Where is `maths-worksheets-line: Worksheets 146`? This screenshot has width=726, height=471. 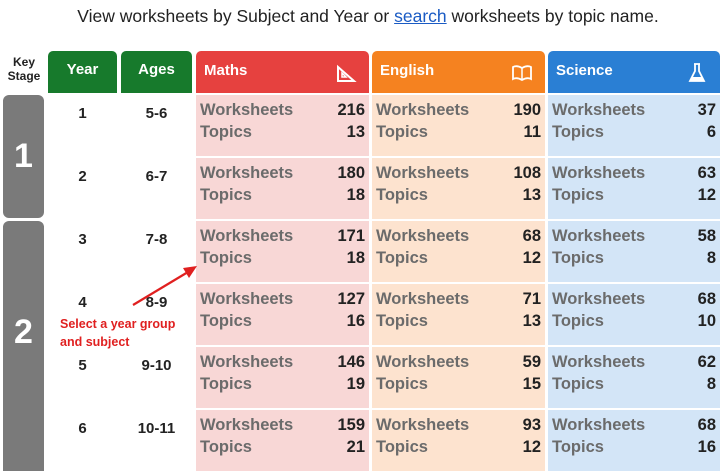 maths-worksheets-line: Worksheets 146 is located at coordinates (282, 362).